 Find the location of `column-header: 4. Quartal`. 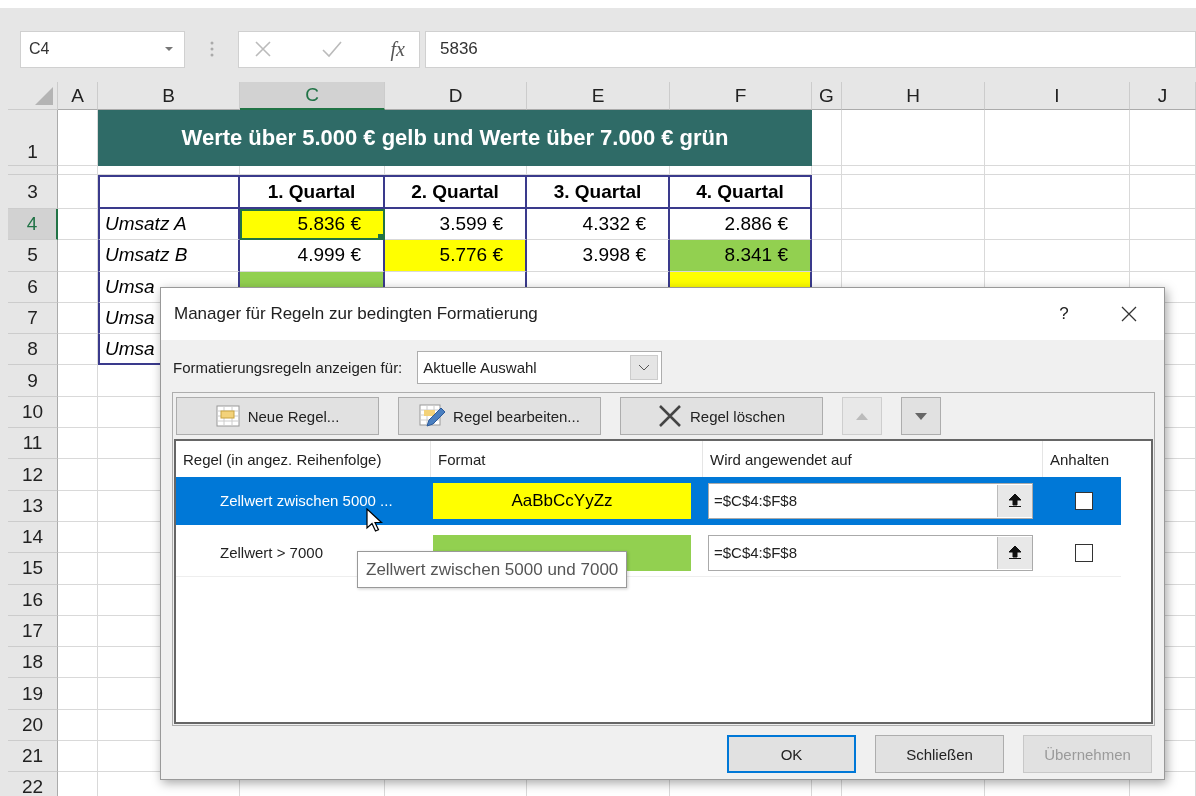

column-header: 4. Quartal is located at coordinates (741, 192).